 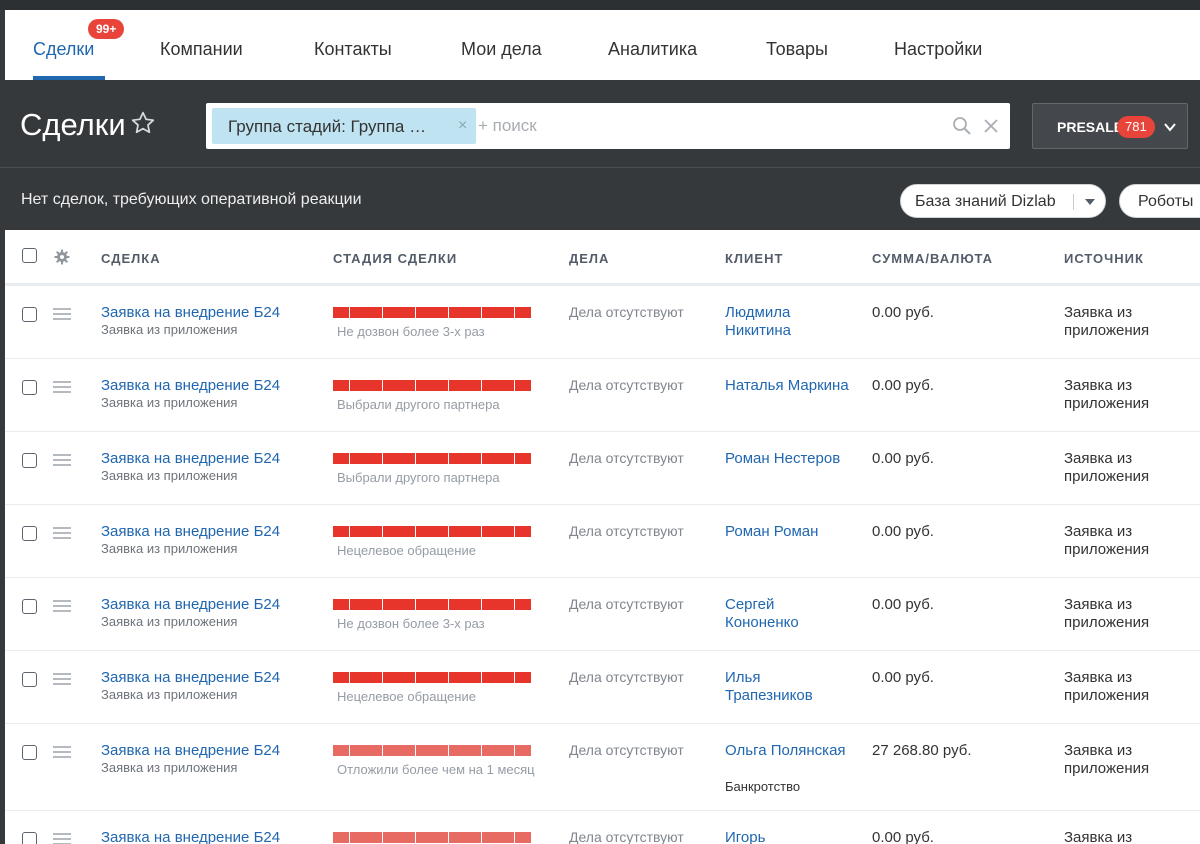 What do you see at coordinates (991, 126) in the screenshot?
I see `clear-icon` at bounding box center [991, 126].